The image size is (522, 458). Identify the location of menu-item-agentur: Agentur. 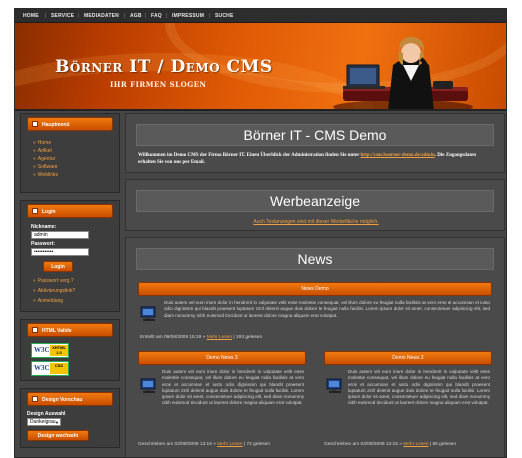
(44, 159).